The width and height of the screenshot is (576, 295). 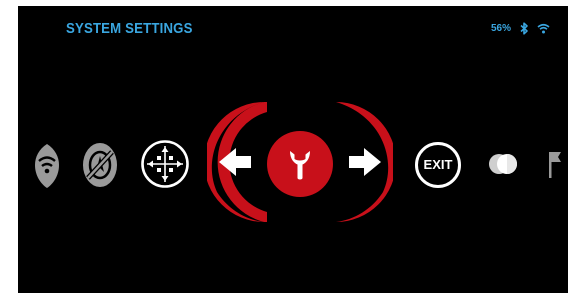 I want to click on reticle-adjust-icon, so click(x=165, y=164).